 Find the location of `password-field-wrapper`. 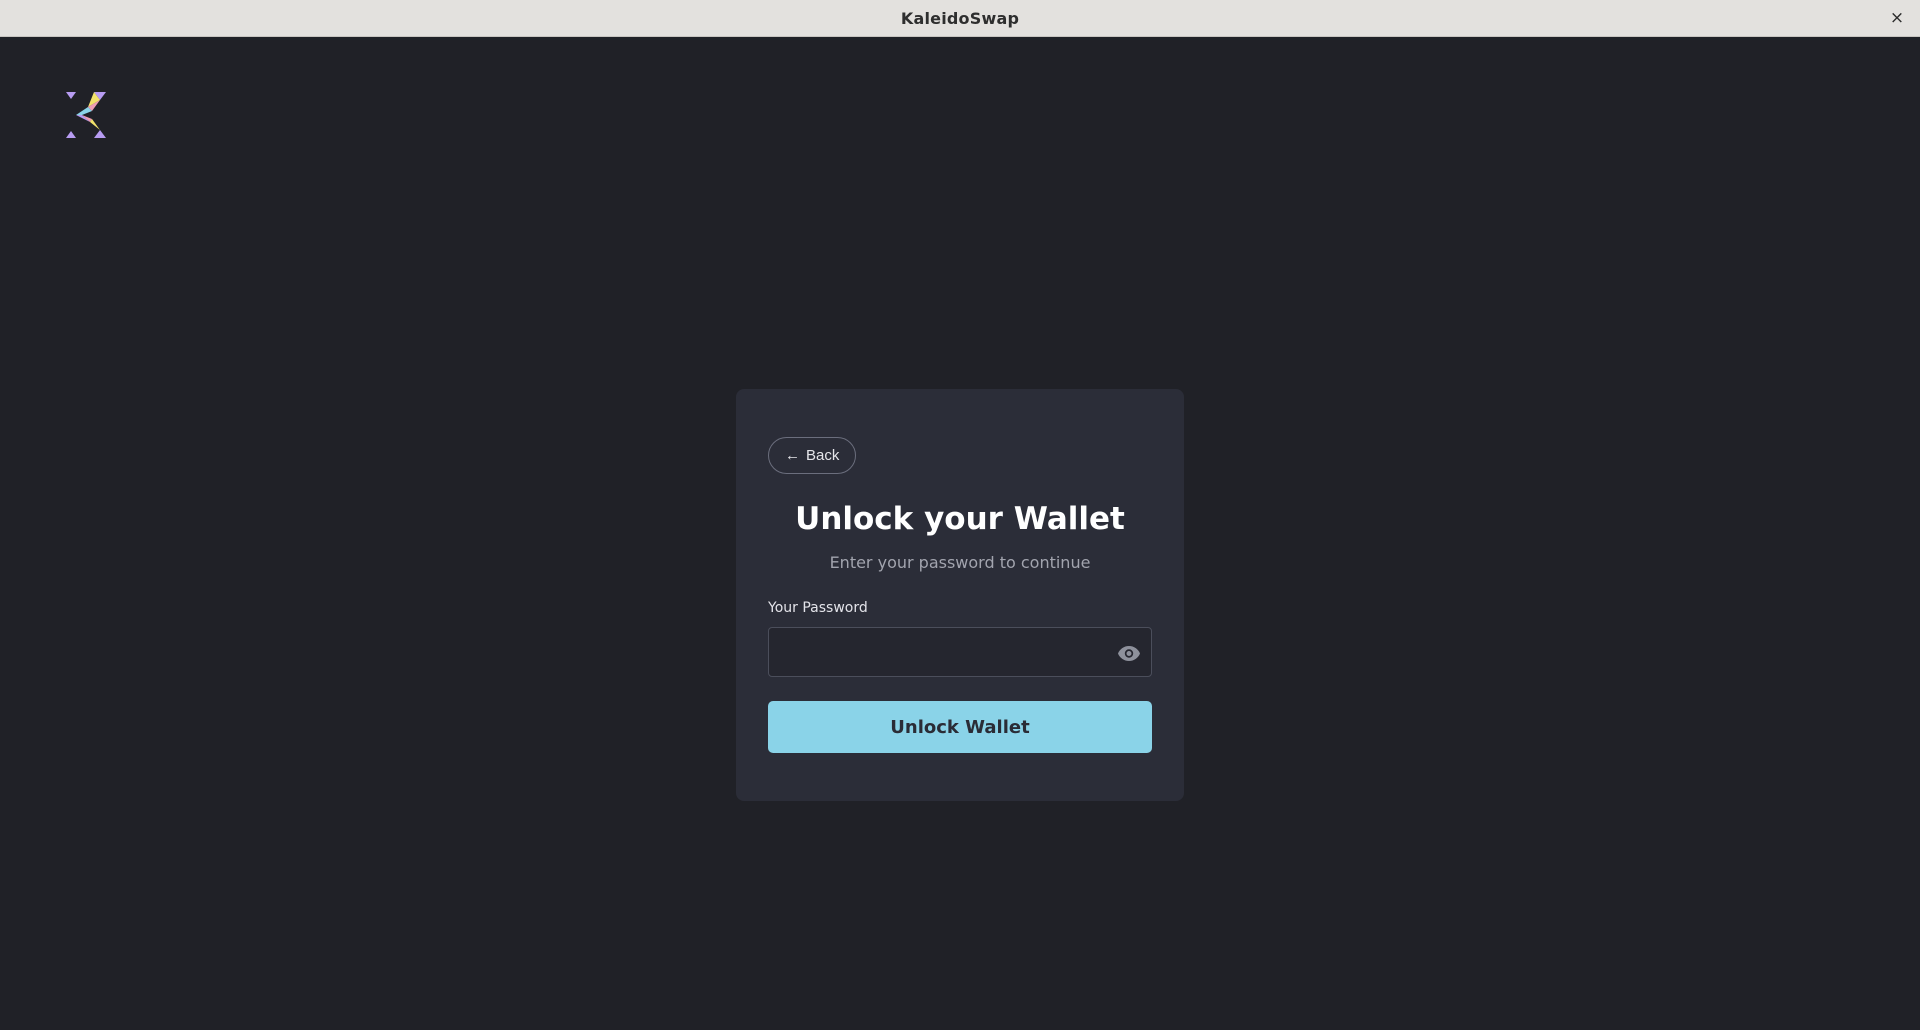

password-field-wrapper is located at coordinates (960, 652).